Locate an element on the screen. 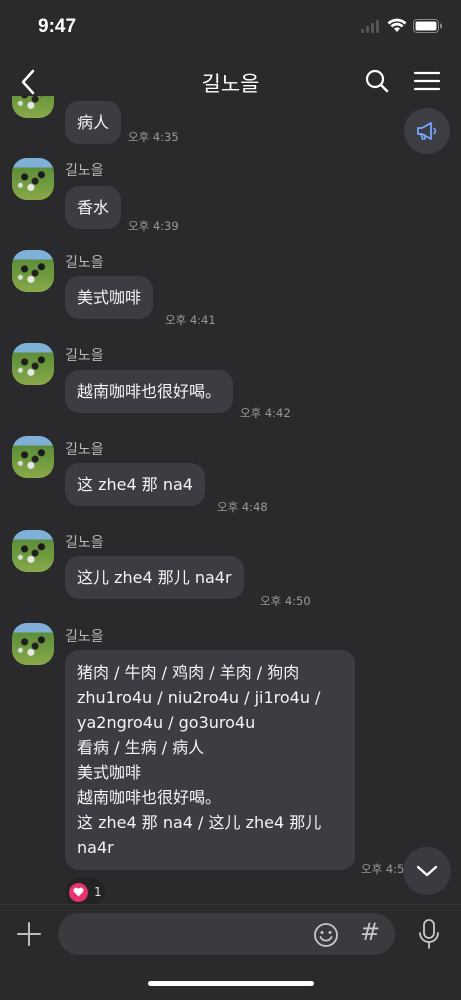 This screenshot has width=461, height=1000. hamburger-menu-icon is located at coordinates (427, 81).